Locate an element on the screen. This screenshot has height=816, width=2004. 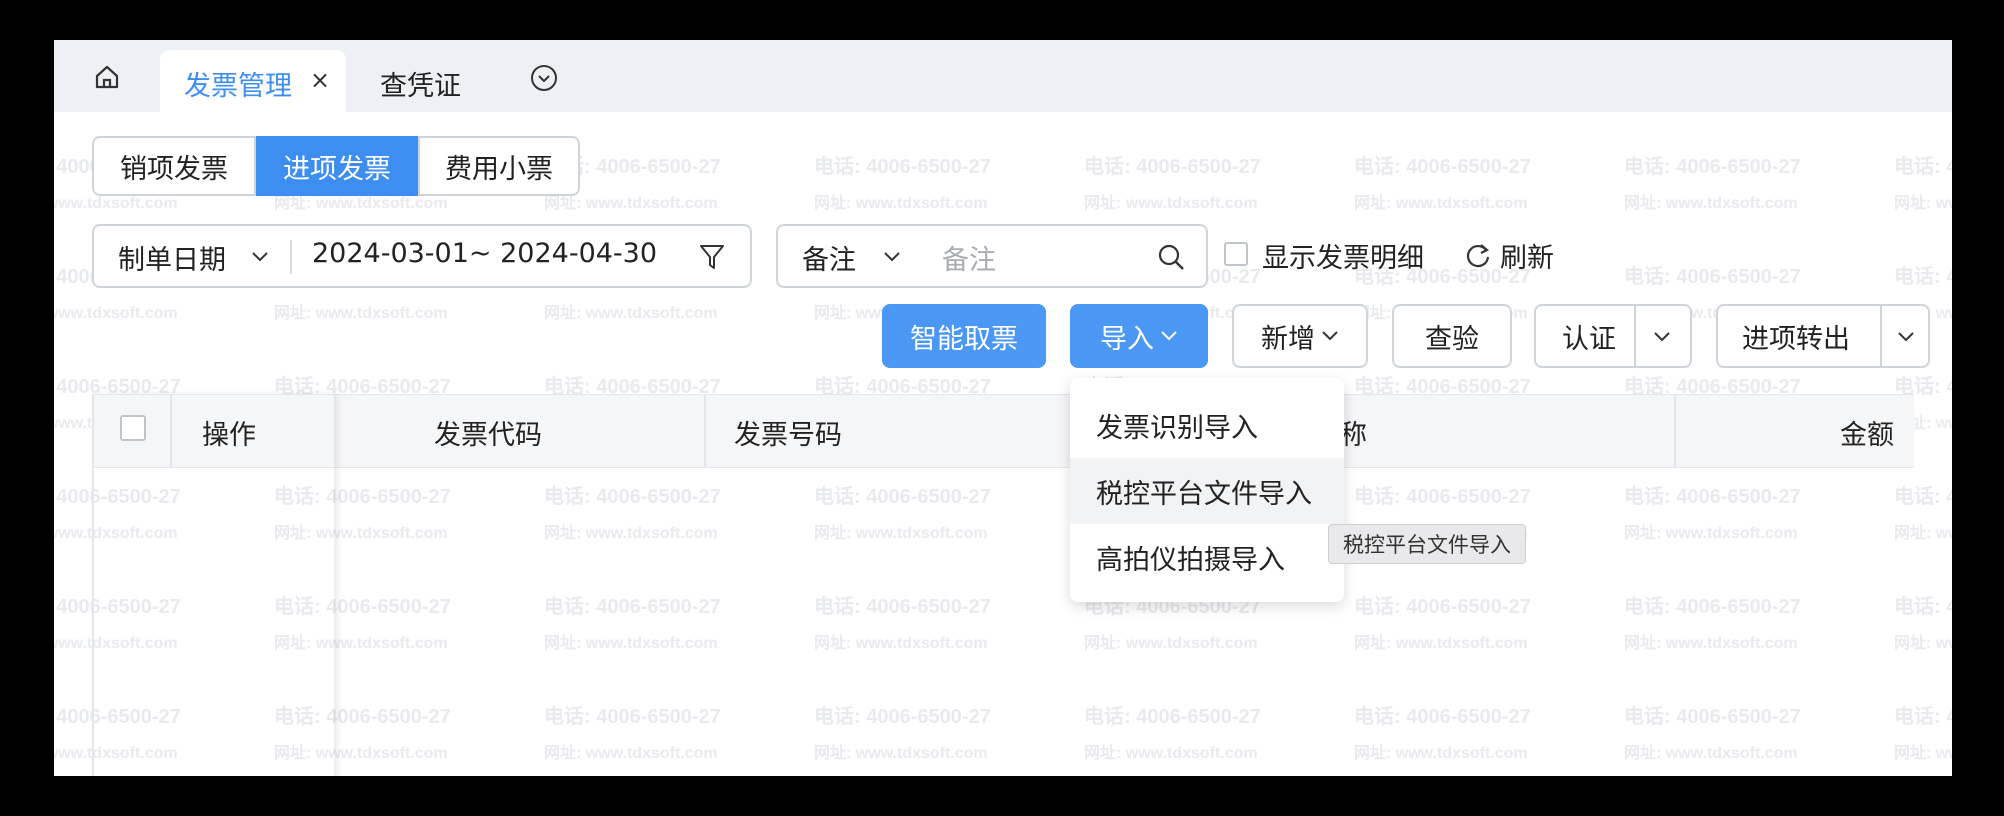
segment-label: 销项发票 is located at coordinates (174, 169).